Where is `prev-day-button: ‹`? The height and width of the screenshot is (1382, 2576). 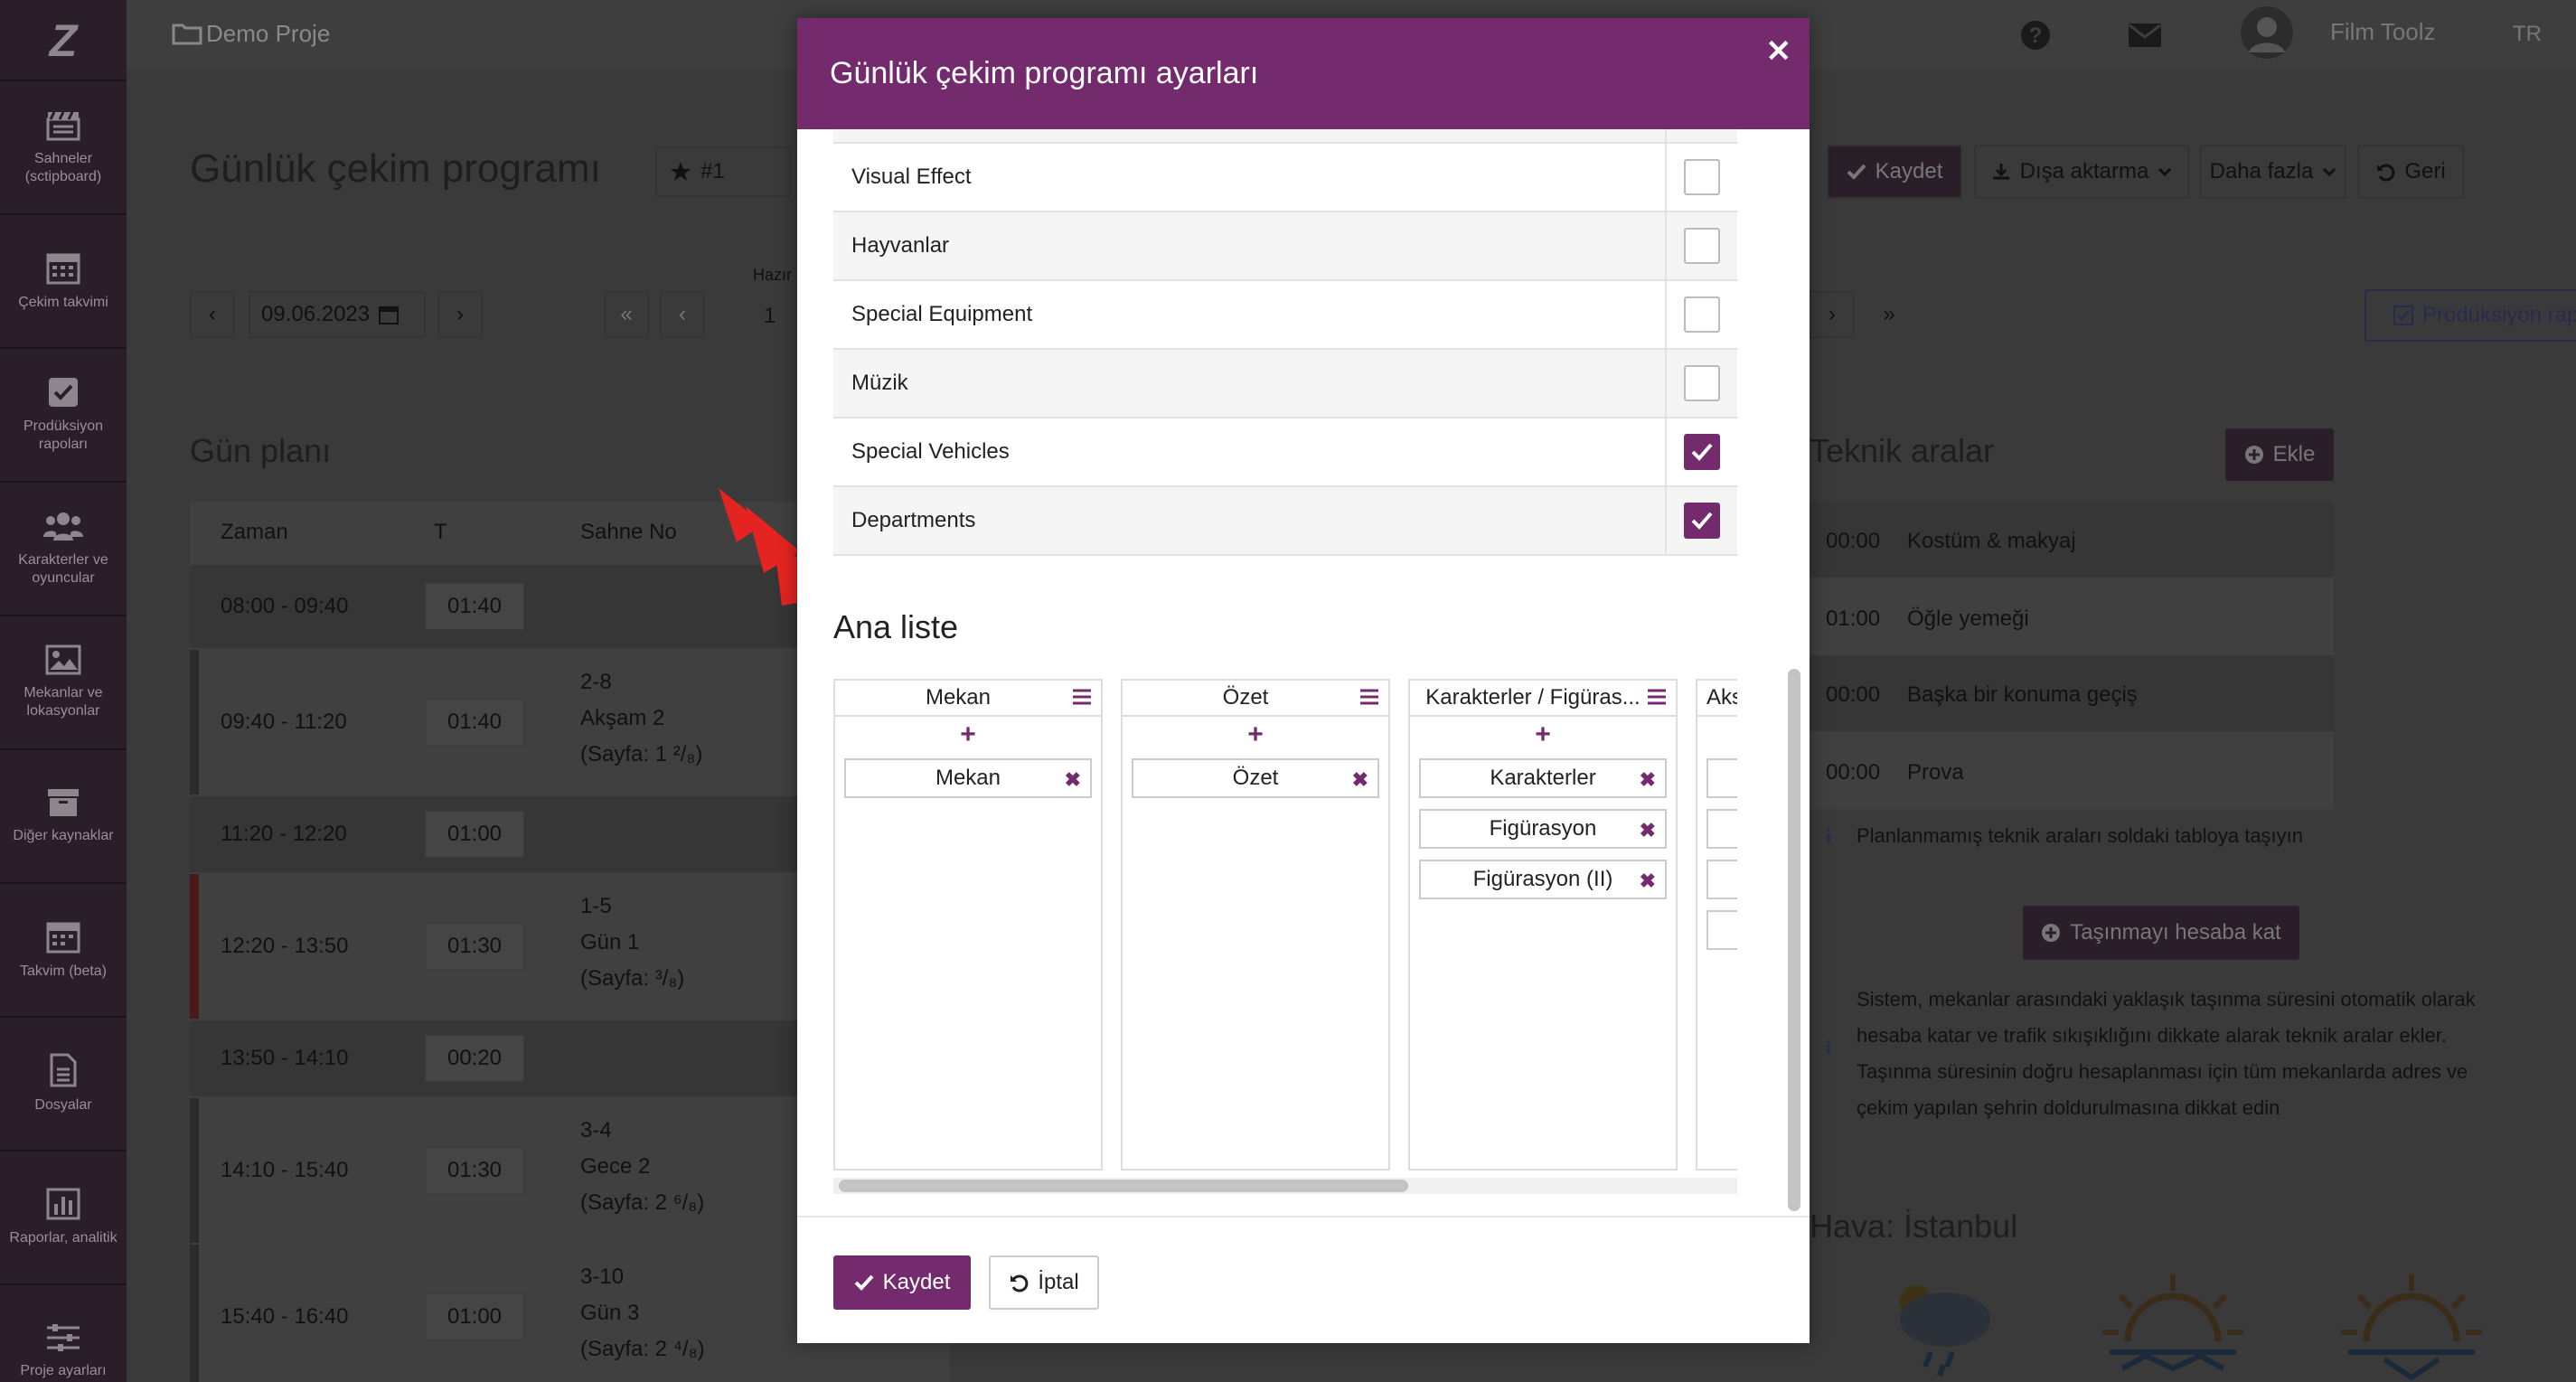
prev-day-button: ‹ is located at coordinates (213, 314).